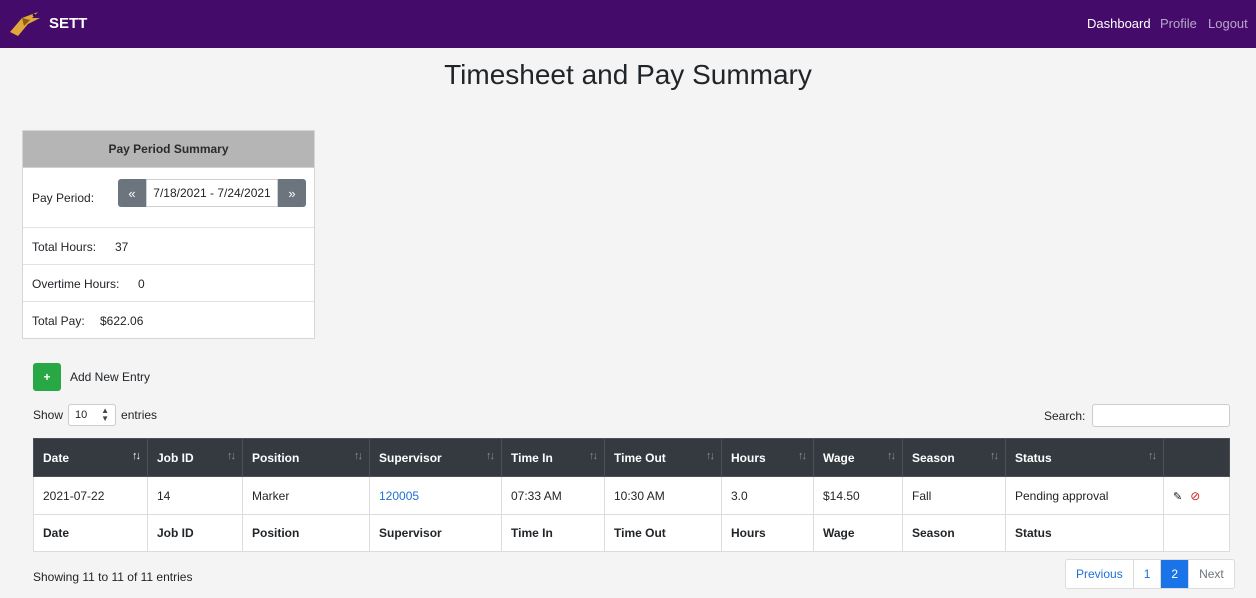 The width and height of the screenshot is (1256, 598). I want to click on hawk-logo-icon, so click(25, 23).